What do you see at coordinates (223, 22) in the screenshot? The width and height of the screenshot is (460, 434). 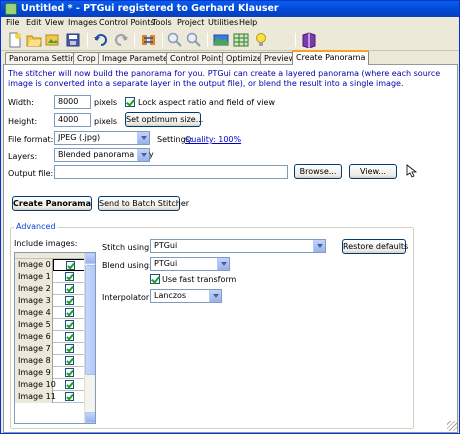 I see `menu-utilities: Utilities` at bounding box center [223, 22].